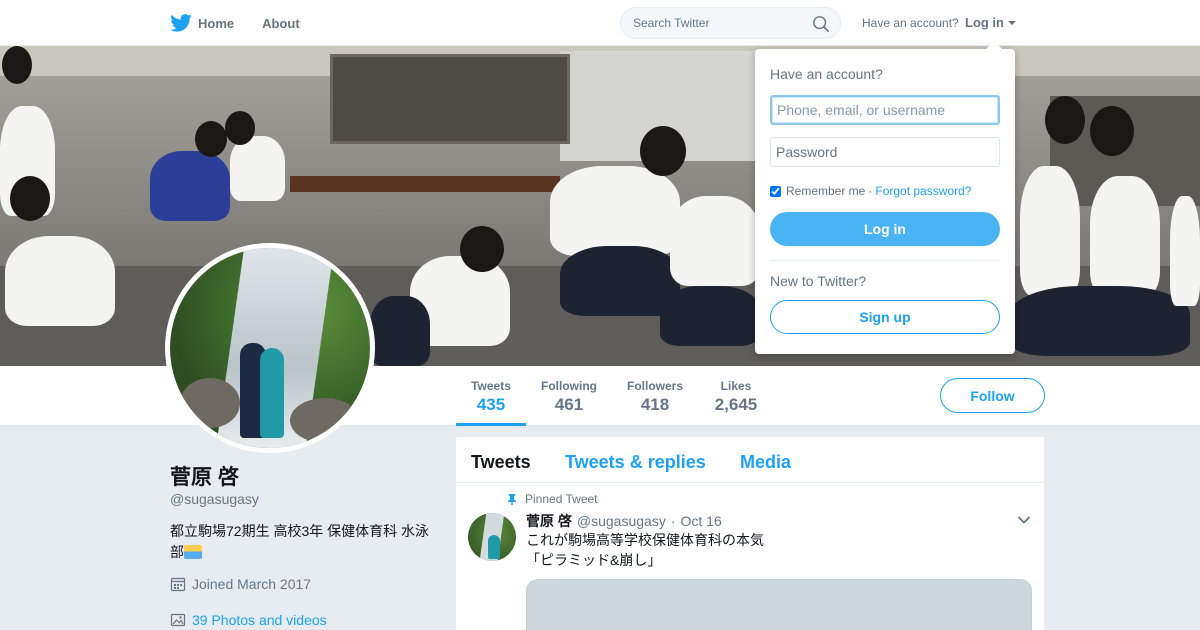 The image size is (1200, 630). I want to click on pinned-tweet-indicator: Pinned Tweet, so click(552, 499).